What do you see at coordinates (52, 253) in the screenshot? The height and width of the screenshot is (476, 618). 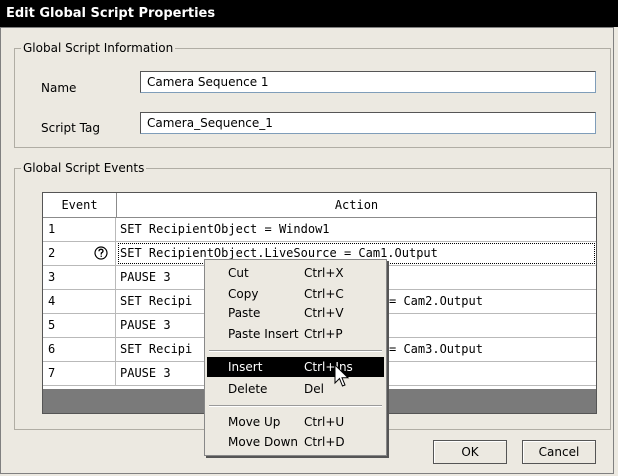 I see `event-number: 2` at bounding box center [52, 253].